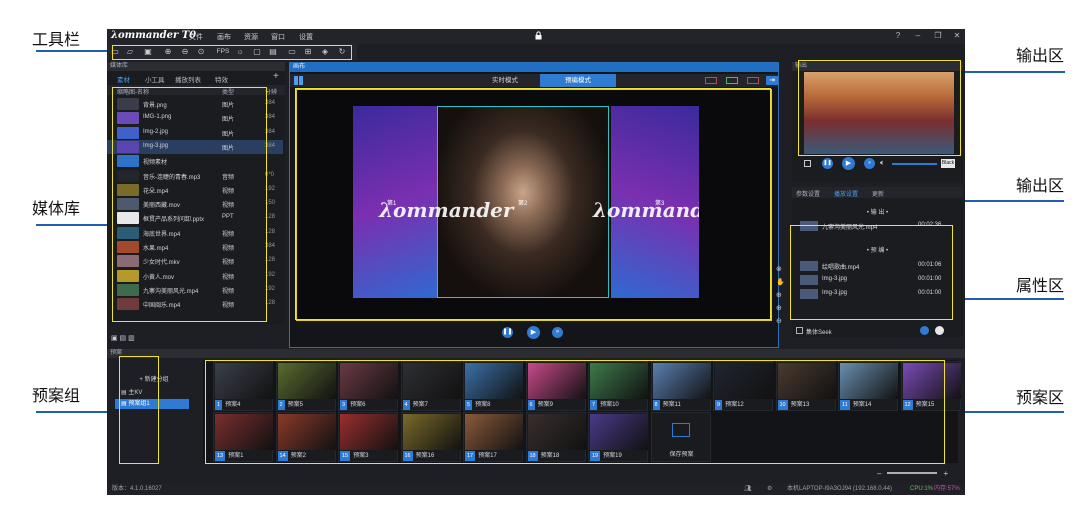 The image size is (1091, 505). Describe the element at coordinates (224, 37) in the screenshot. I see `menu-canvas: 画布` at that location.